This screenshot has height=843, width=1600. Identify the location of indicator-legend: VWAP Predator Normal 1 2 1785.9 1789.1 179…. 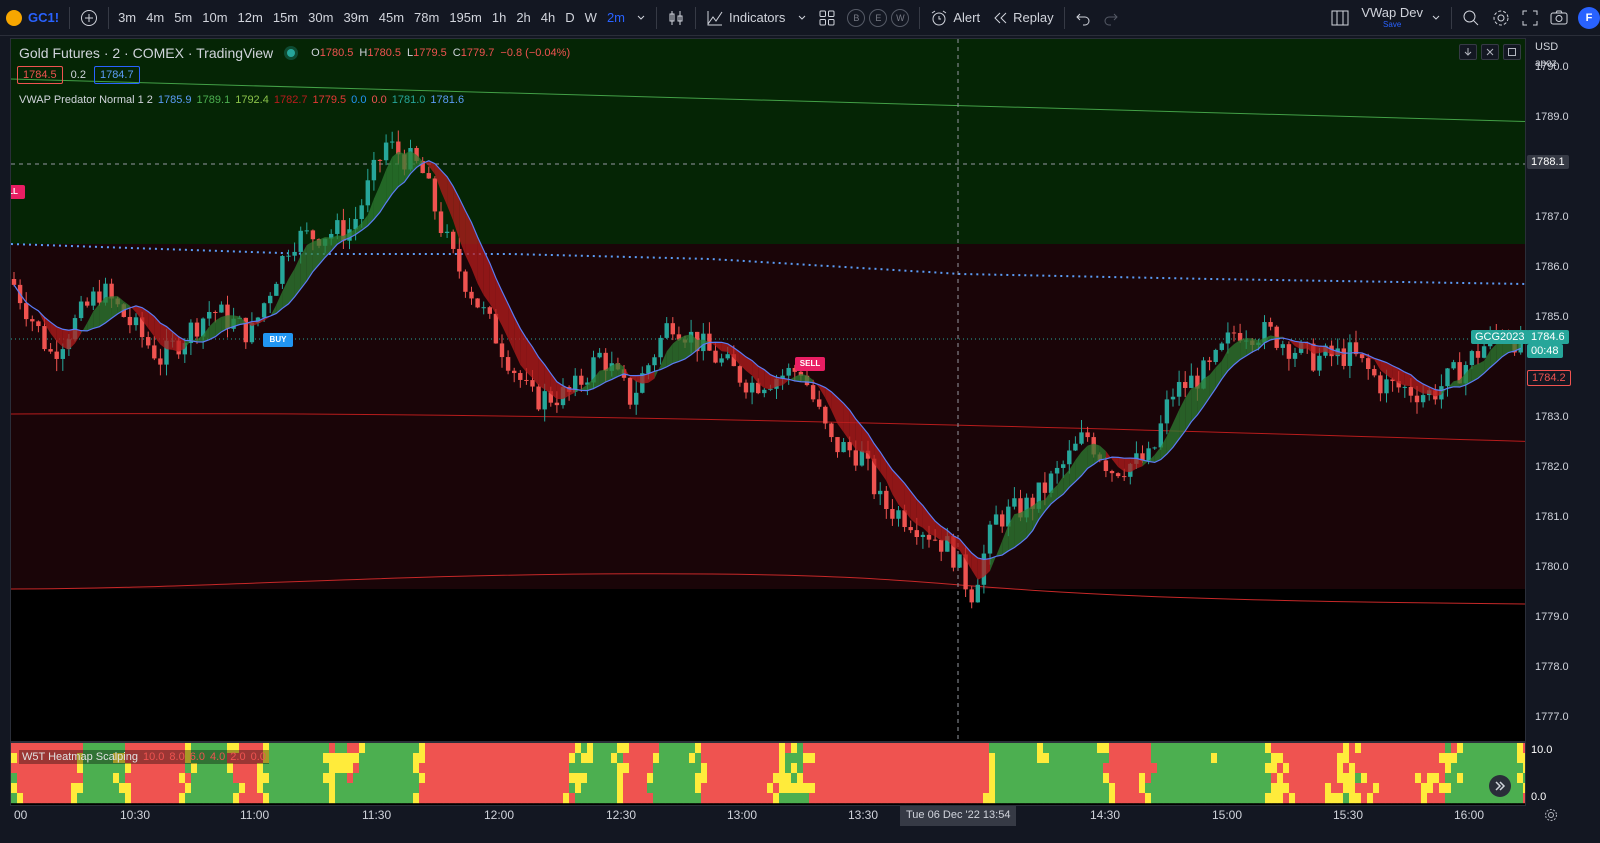
(241, 100).